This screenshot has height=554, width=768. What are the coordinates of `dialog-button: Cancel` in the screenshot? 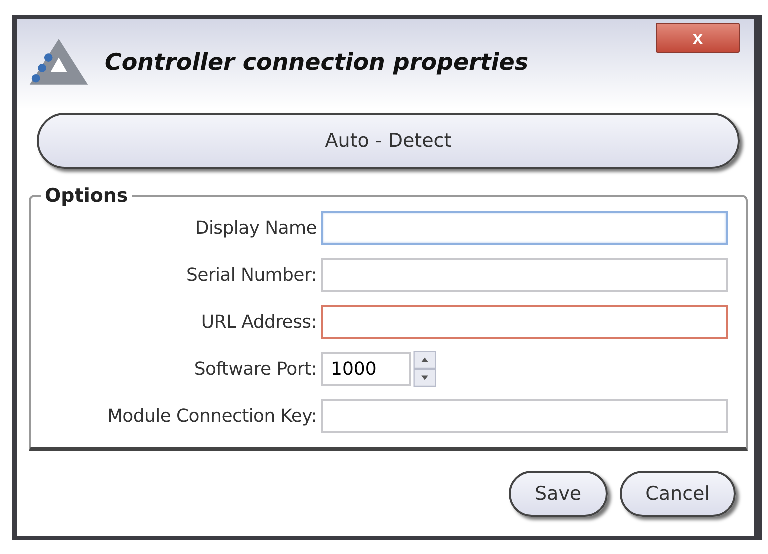 It's located at (678, 493).